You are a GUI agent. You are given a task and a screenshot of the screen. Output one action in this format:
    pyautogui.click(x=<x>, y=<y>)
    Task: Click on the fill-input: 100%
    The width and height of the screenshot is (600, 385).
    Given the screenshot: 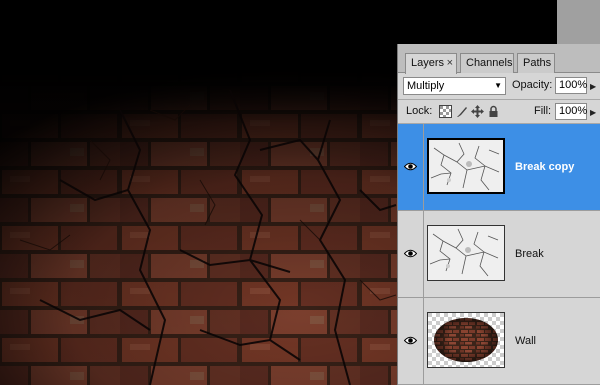 What is the action you would take?
    pyautogui.click(x=571, y=111)
    